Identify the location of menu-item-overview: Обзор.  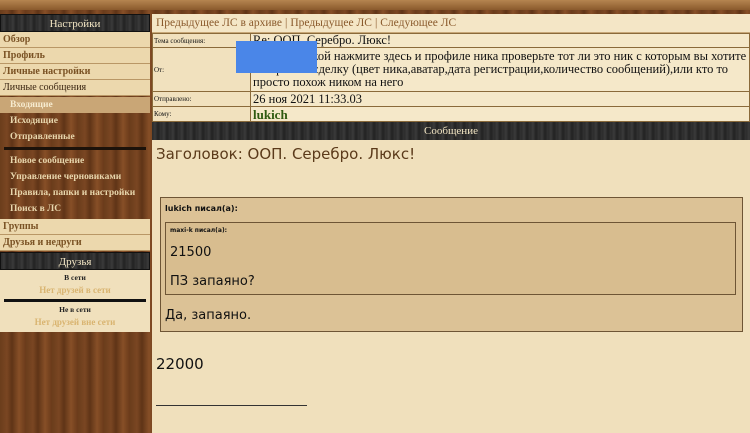
(75, 40).